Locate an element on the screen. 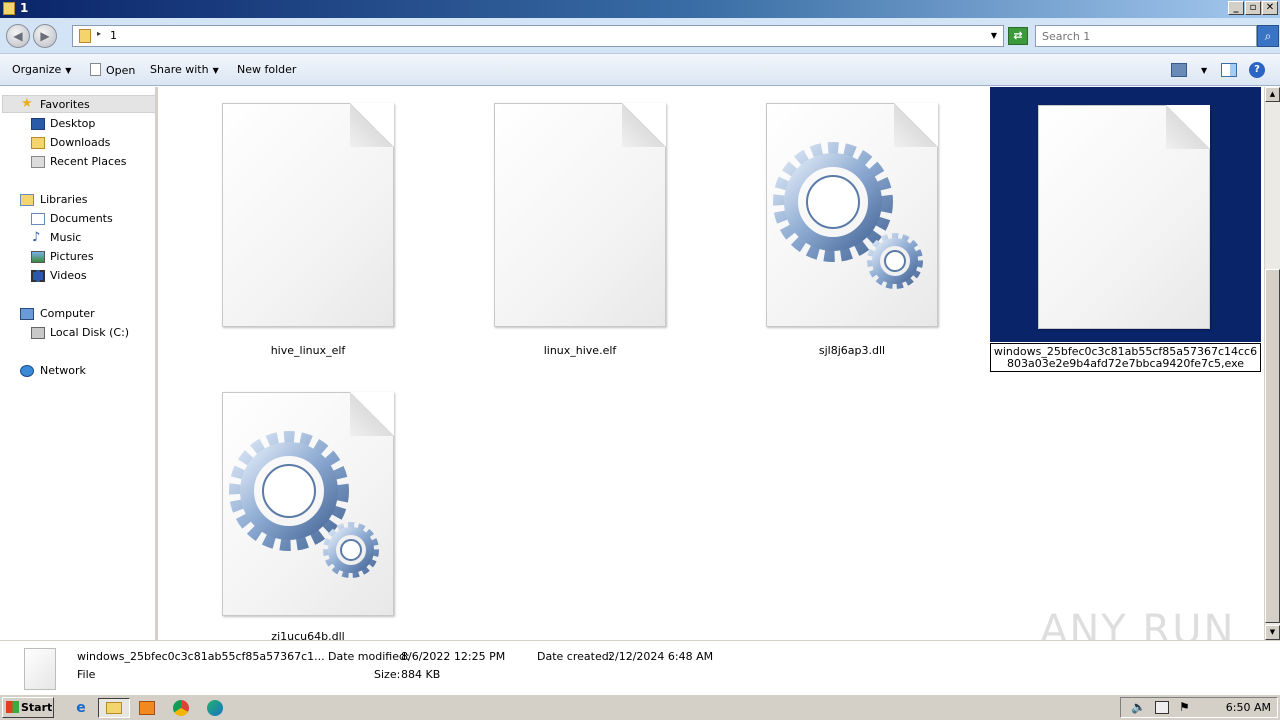 The height and width of the screenshot is (720, 1280). internet-explorer-icon: e is located at coordinates (81, 708).